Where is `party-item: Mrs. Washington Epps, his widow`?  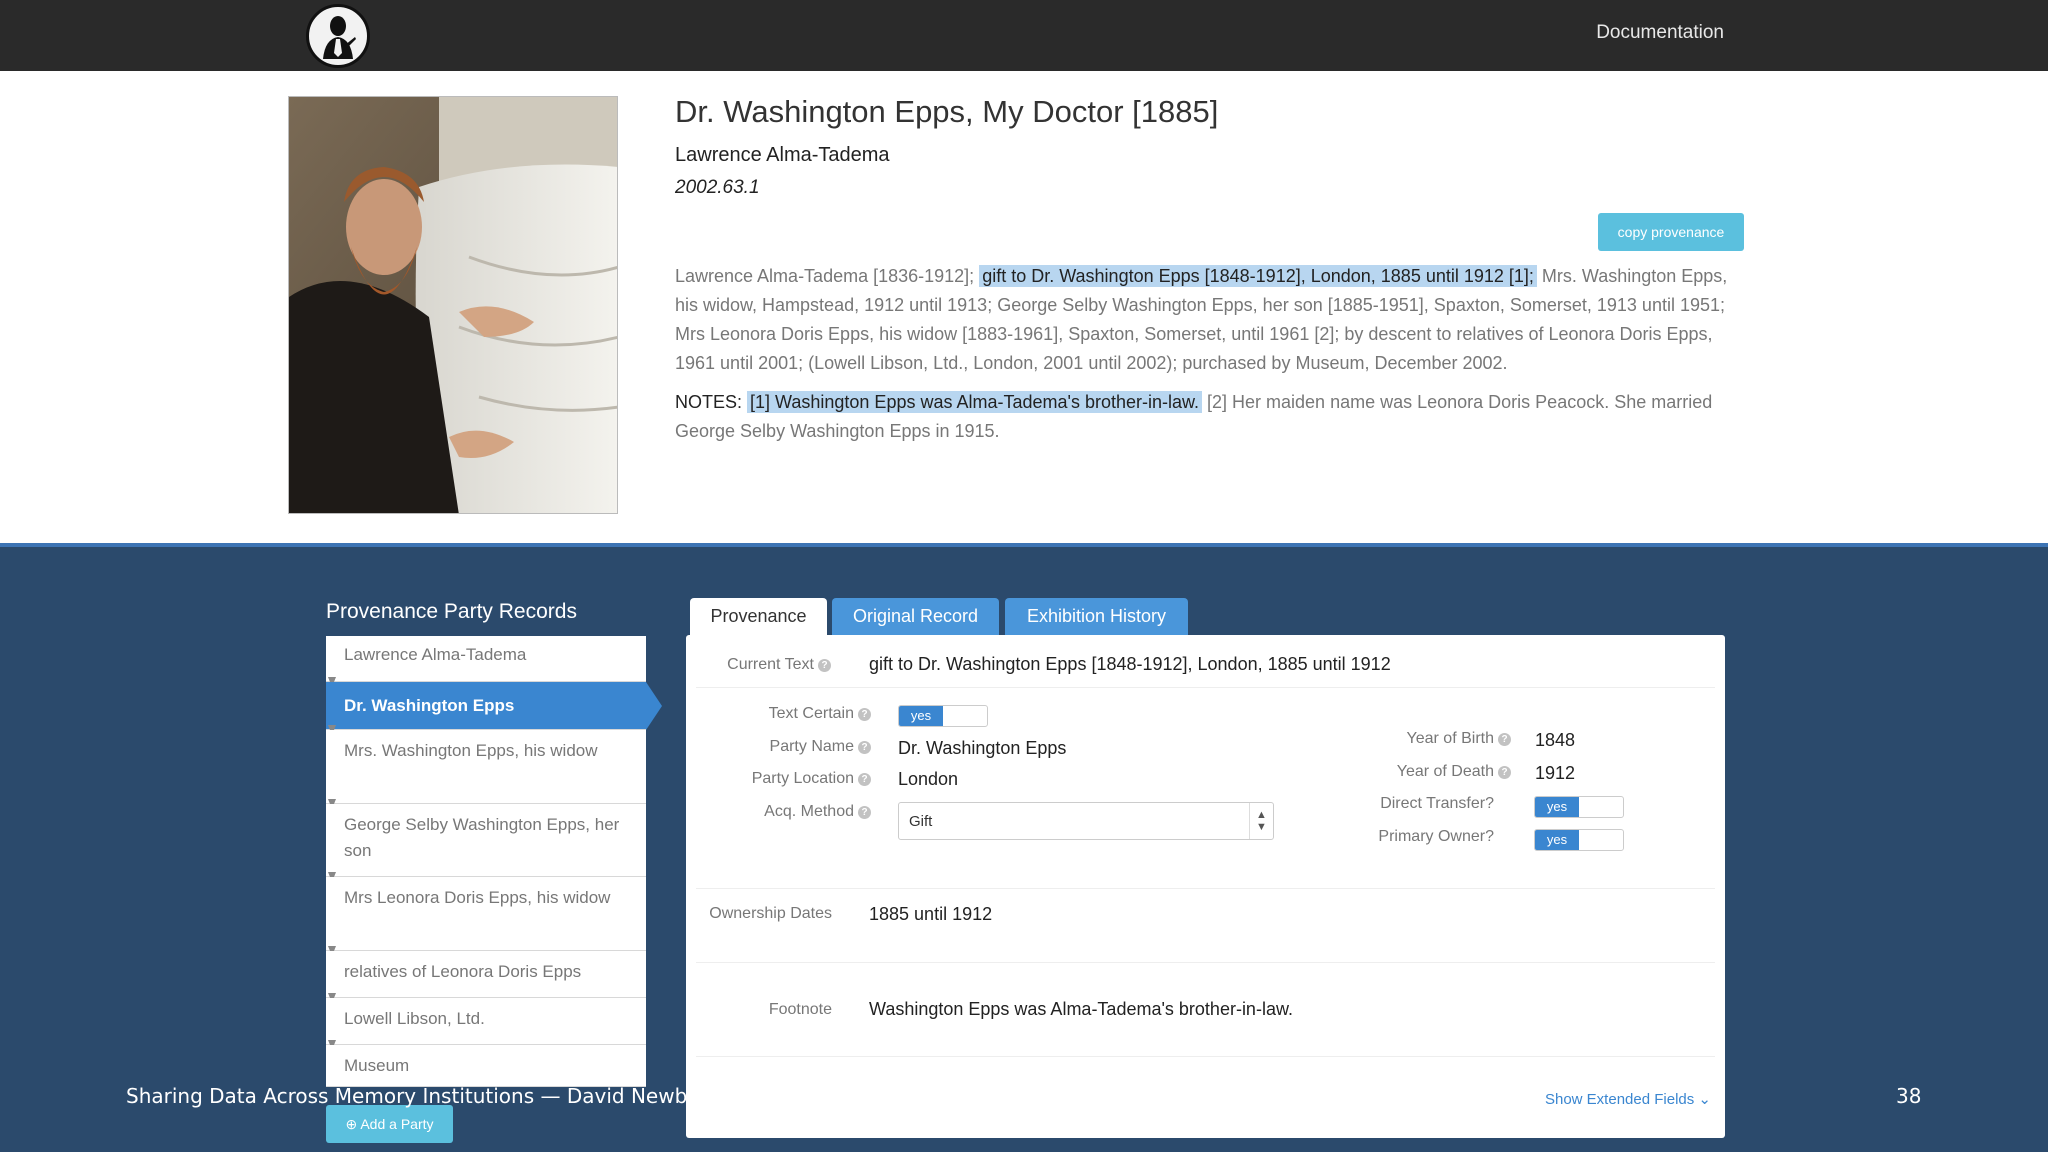 party-item: Mrs. Washington Epps, his widow is located at coordinates (486, 769).